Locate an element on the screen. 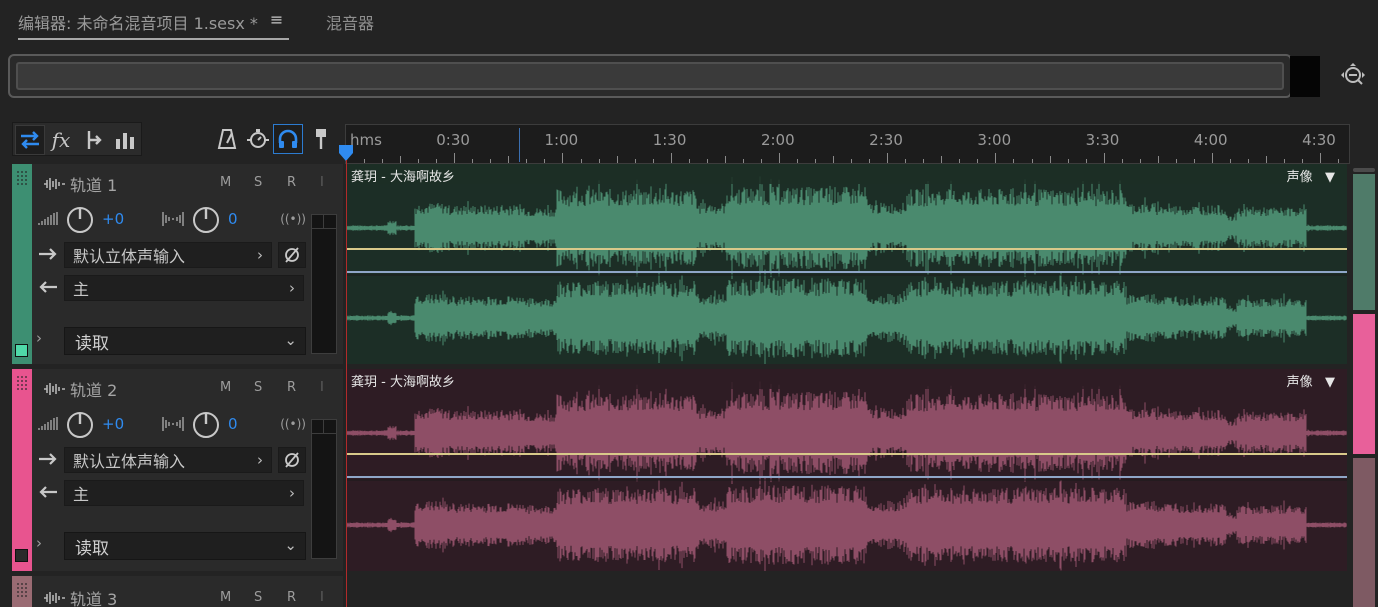  track-2-select-square is located at coordinates (21, 555).